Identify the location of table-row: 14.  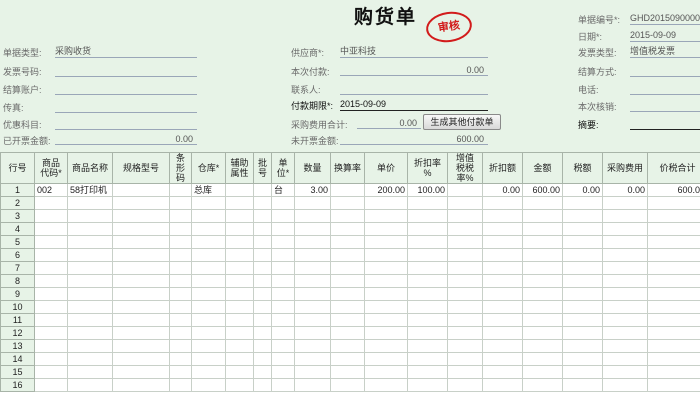
(350, 359).